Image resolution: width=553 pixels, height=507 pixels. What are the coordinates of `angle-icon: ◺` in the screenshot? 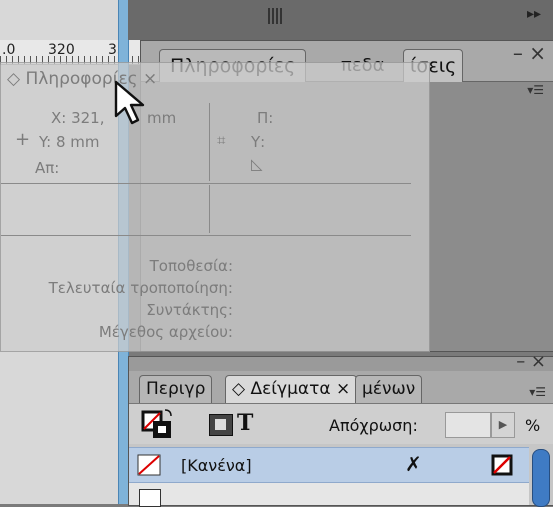 It's located at (257, 164).